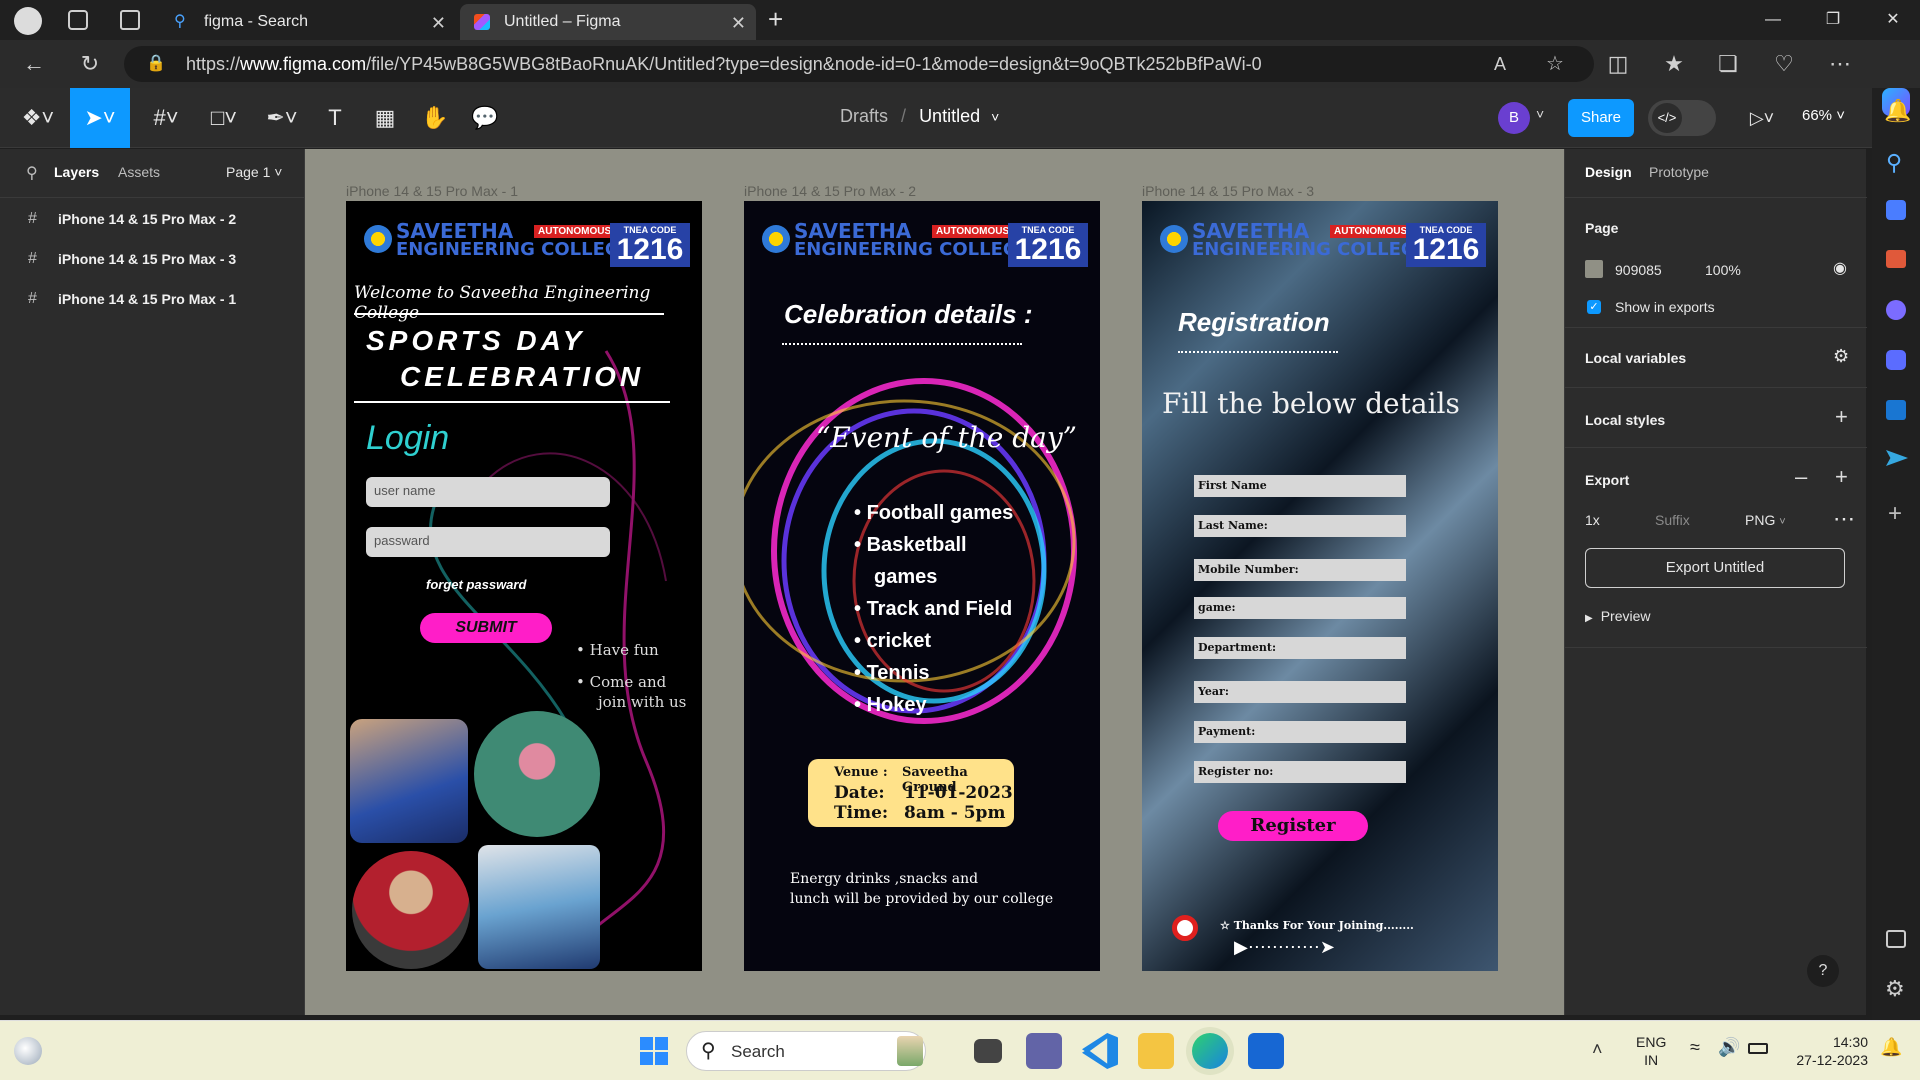 The width and height of the screenshot is (1920, 1080). What do you see at coordinates (166, 118) in the screenshot?
I see `frame-tool-icon: #˅` at bounding box center [166, 118].